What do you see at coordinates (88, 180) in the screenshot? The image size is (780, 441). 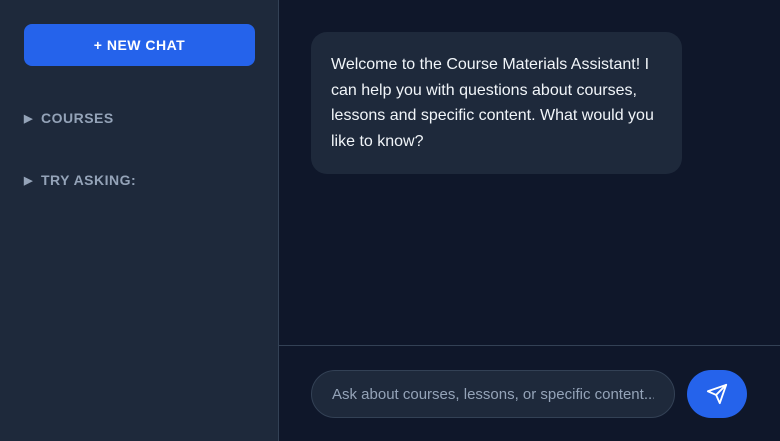 I see `try-asking-section-label: TRY ASKING:` at bounding box center [88, 180].